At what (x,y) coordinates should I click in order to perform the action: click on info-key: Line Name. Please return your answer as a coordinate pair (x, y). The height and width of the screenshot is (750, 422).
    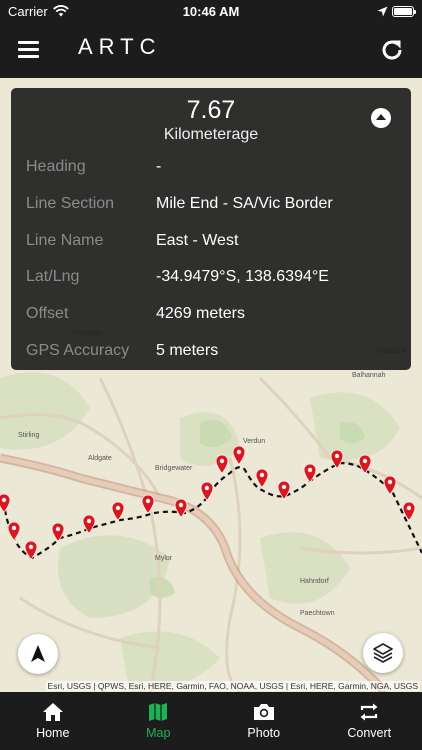
    Looking at the image, I should click on (65, 240).